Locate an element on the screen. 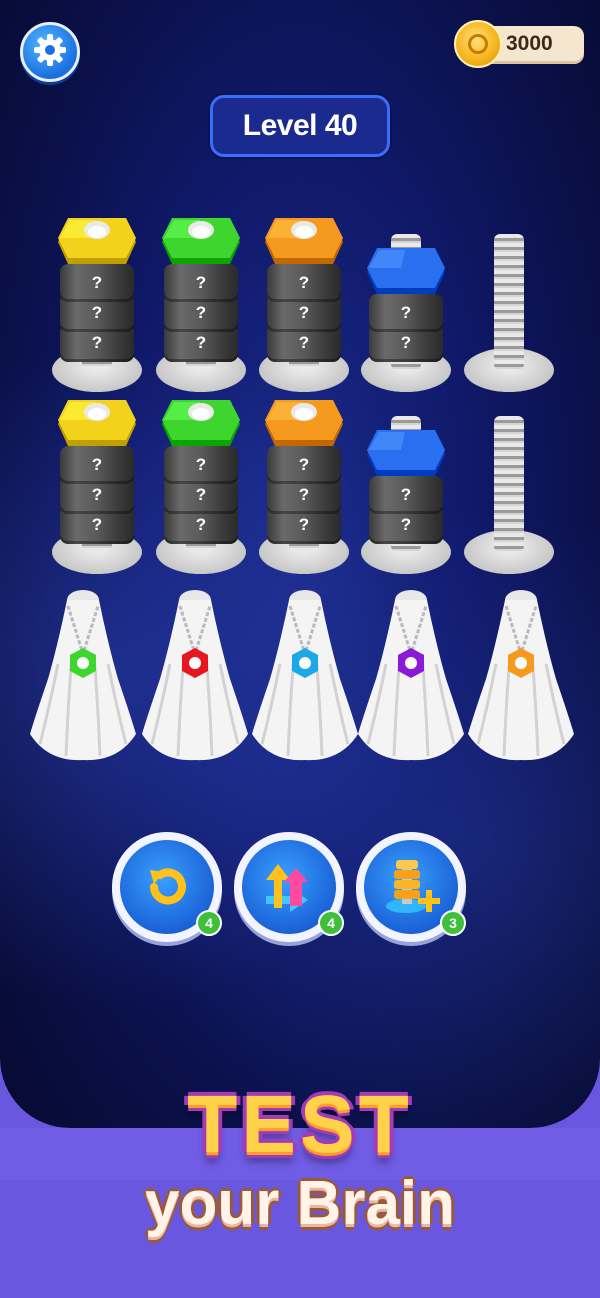  shuffle-button: 4 is located at coordinates (289, 887).